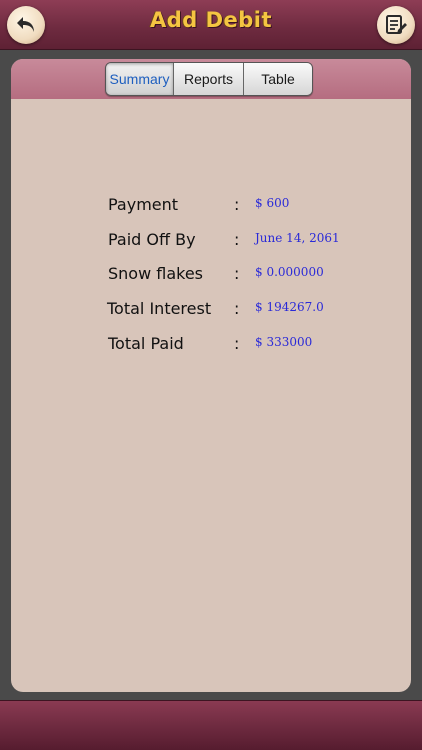 The width and height of the screenshot is (422, 750). I want to click on row-label: Total Interest, so click(159, 308).